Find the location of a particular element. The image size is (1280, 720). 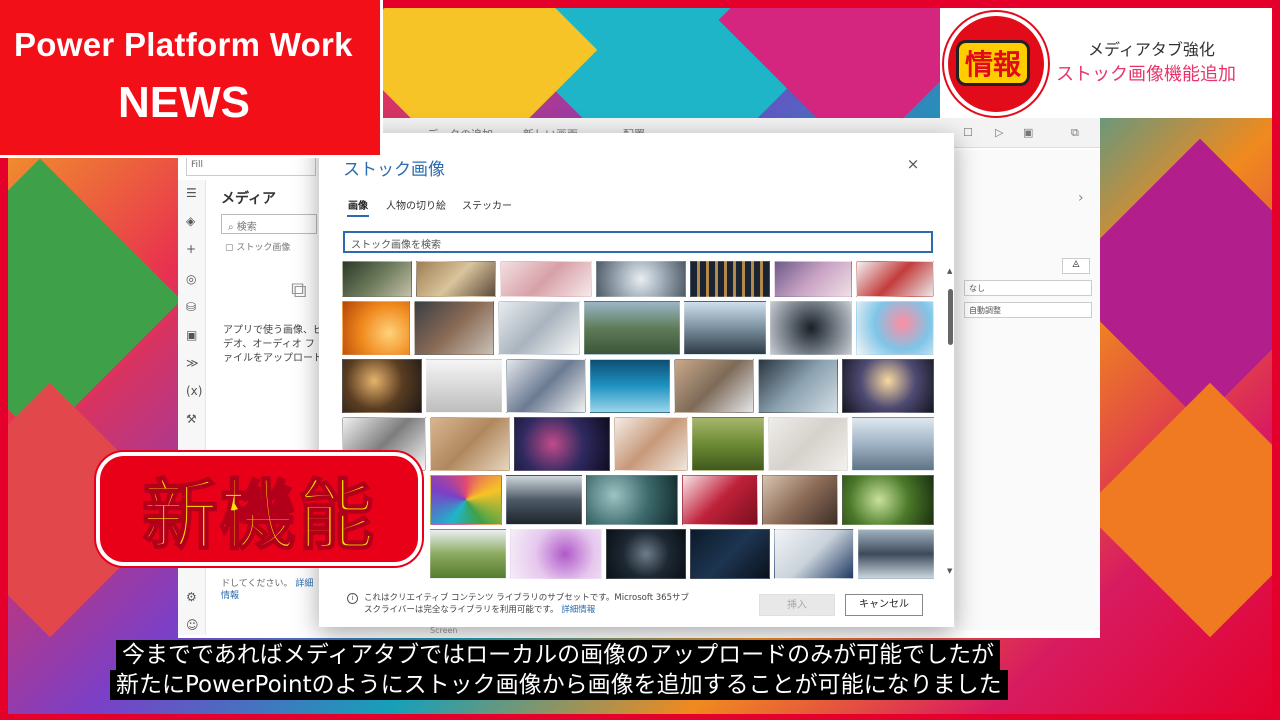

media-file-icon: ⧉ is located at coordinates (299, 290).